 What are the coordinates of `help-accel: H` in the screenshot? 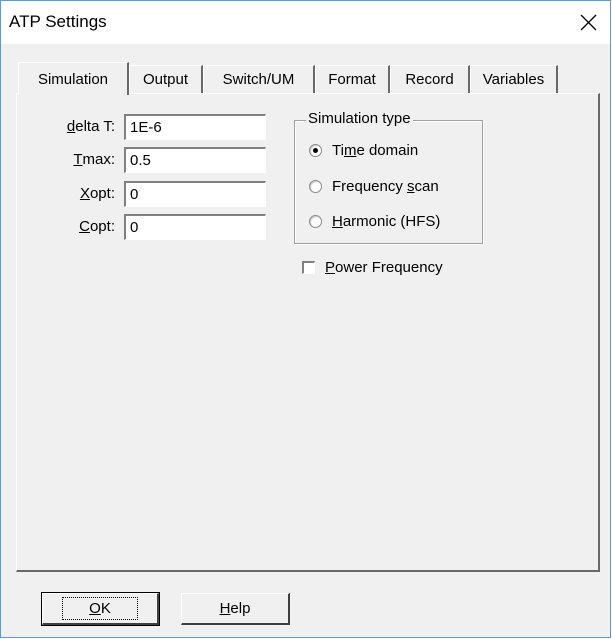 It's located at (225, 608).